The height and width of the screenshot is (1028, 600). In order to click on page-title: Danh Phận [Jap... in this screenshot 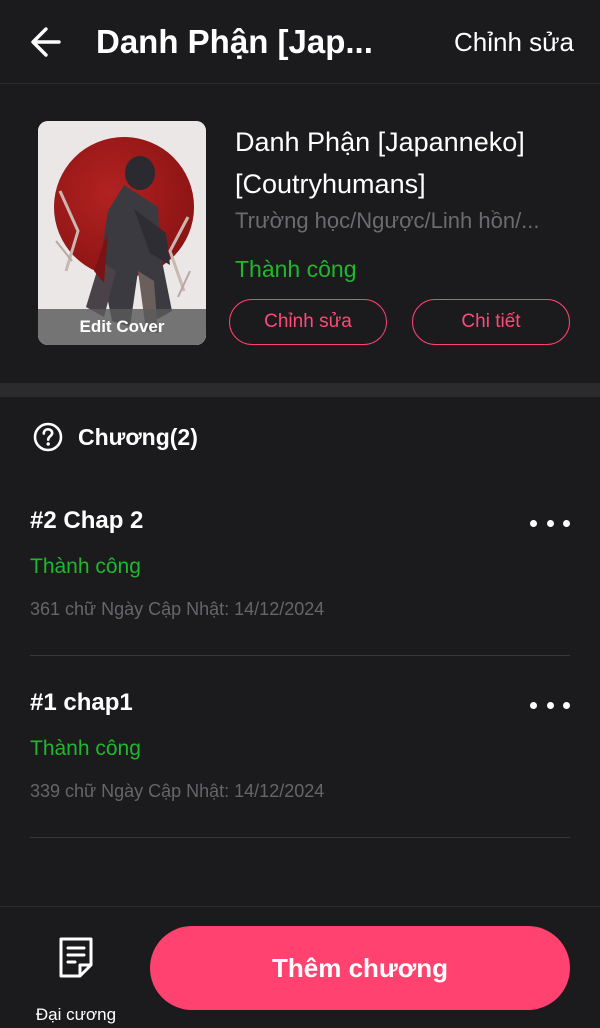, I will do `click(234, 41)`.